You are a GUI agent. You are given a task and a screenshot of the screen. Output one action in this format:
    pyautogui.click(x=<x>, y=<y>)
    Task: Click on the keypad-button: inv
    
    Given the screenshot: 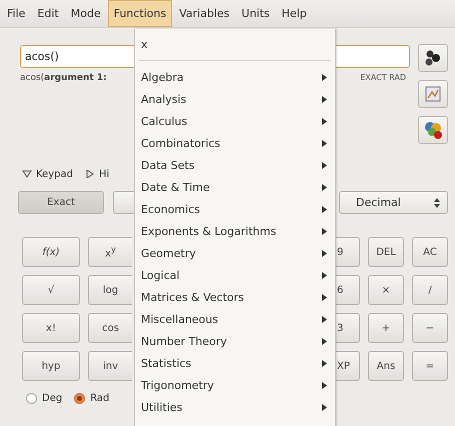 What is the action you would take?
    pyautogui.click(x=110, y=366)
    